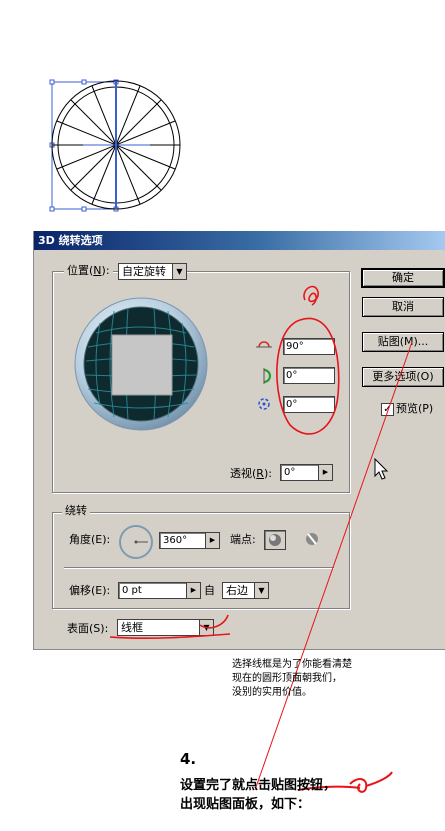 The image size is (445, 831). What do you see at coordinates (308, 376) in the screenshot?
I see `annotation-circle-rotation-fields` at bounding box center [308, 376].